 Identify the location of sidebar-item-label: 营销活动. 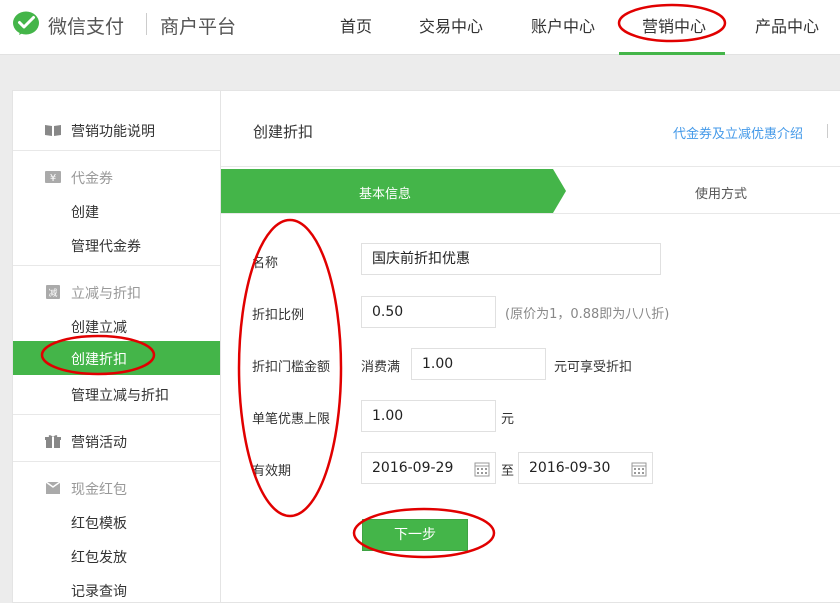
(99, 443).